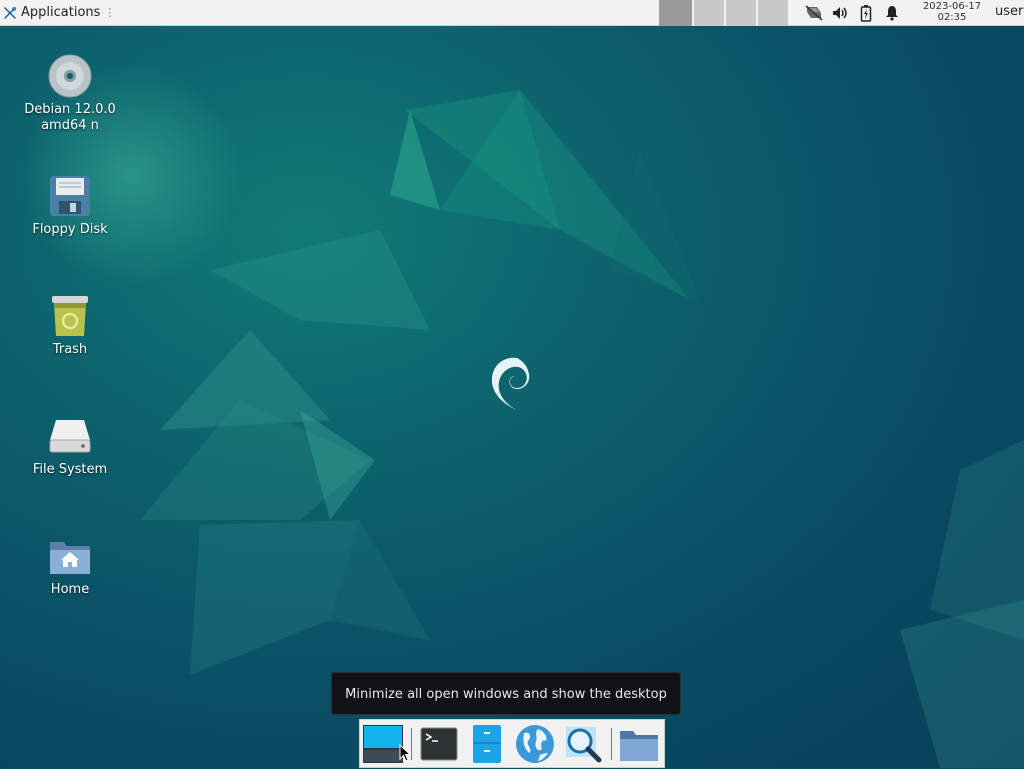 The height and width of the screenshot is (769, 1024). I want to click on show-desktop-button, so click(383, 744).